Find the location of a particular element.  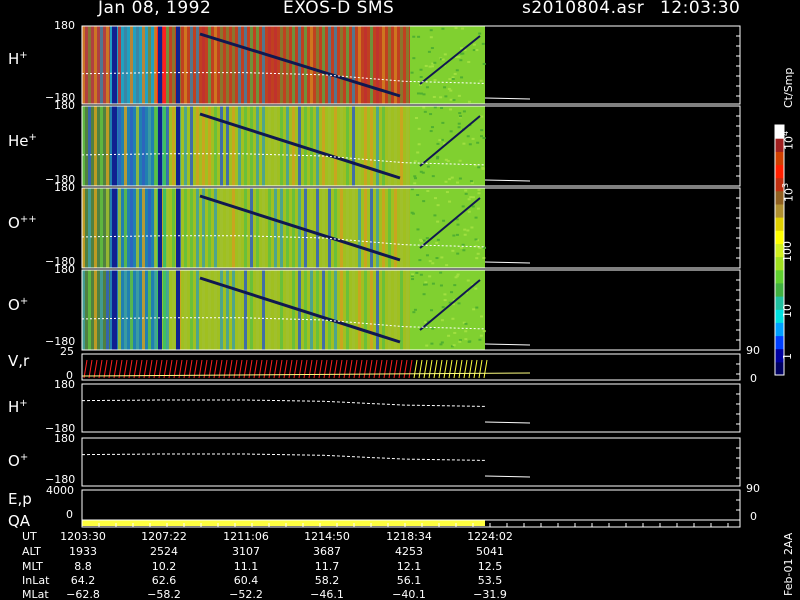

eph-value-ut: 1207:22 is located at coordinates (164, 536).